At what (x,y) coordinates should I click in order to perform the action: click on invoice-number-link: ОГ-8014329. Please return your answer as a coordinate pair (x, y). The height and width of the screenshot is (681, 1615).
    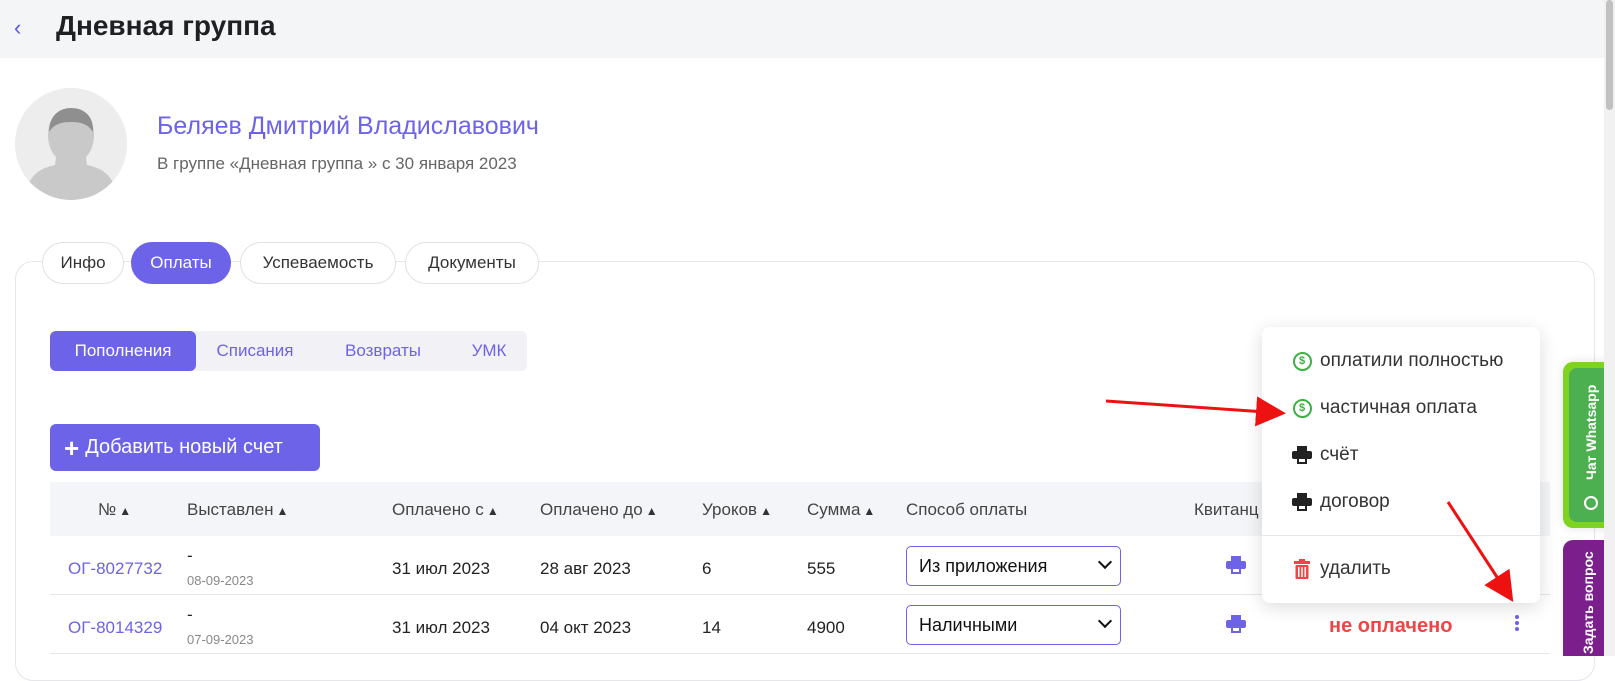
    Looking at the image, I should click on (115, 628).